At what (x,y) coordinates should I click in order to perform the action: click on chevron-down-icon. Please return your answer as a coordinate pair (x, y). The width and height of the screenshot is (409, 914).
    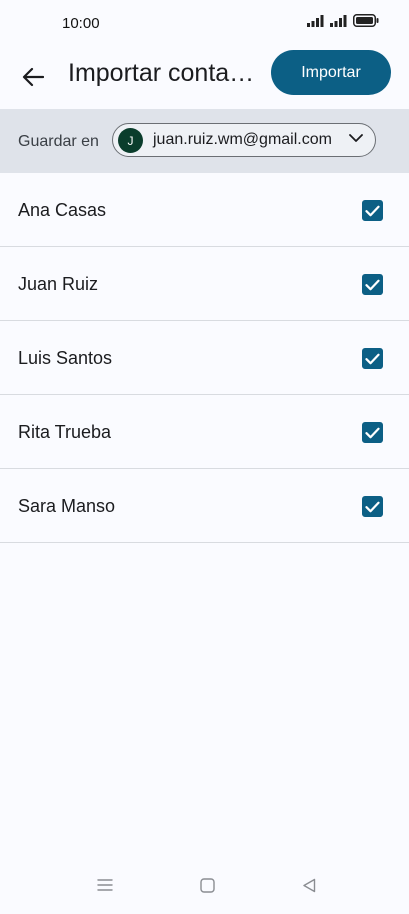
    Looking at the image, I should click on (356, 138).